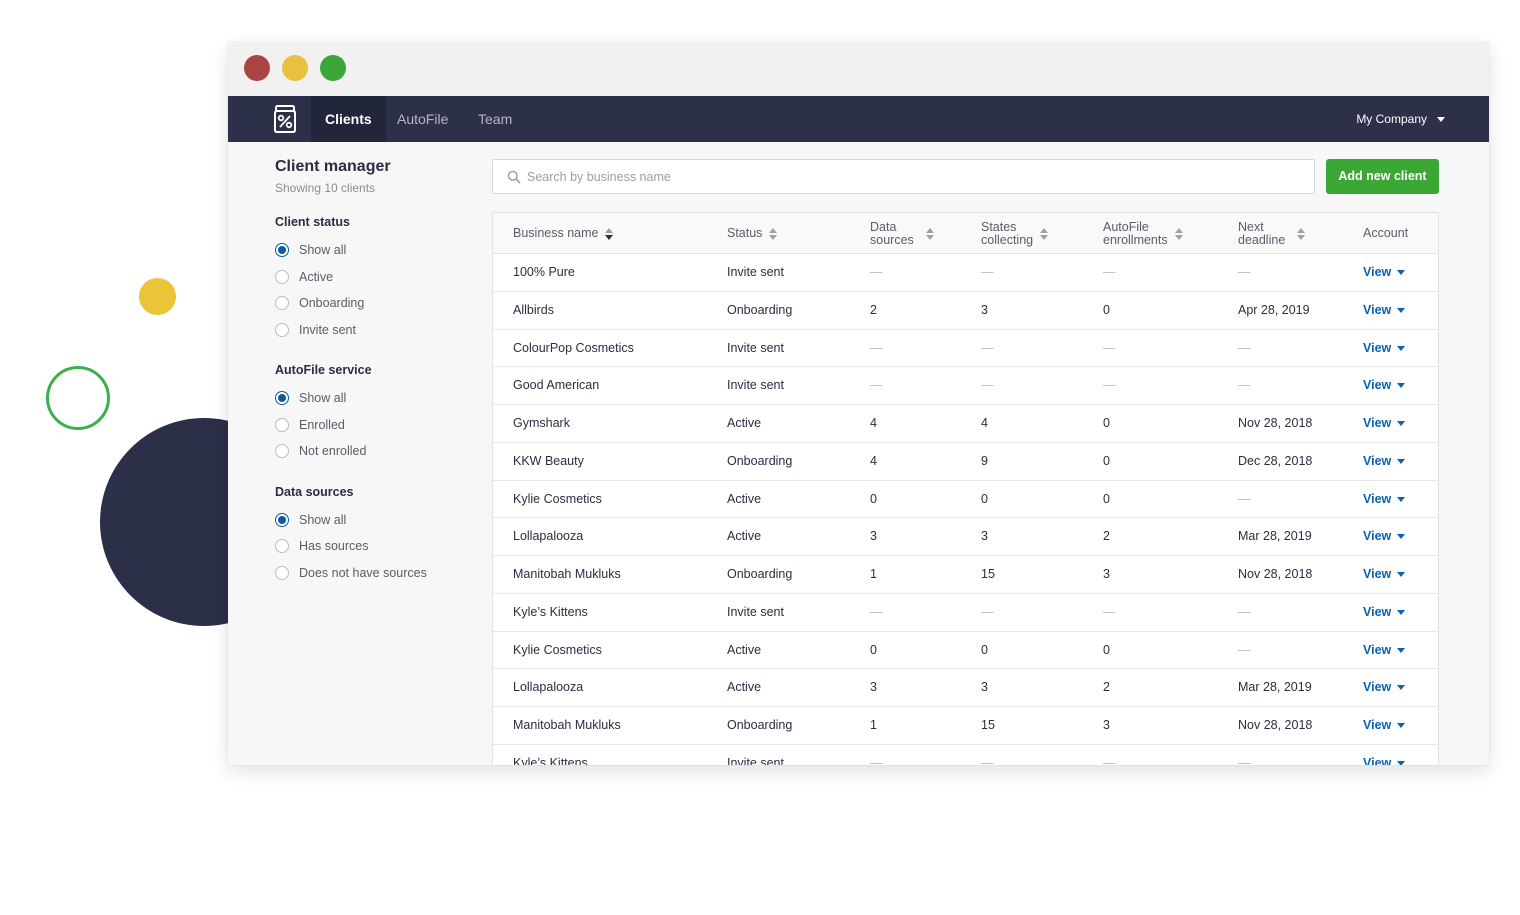 This screenshot has width=1520, height=915. Describe the element at coordinates (550, 760) in the screenshot. I see `cell-business-name: Kyle’s Kittens` at that location.